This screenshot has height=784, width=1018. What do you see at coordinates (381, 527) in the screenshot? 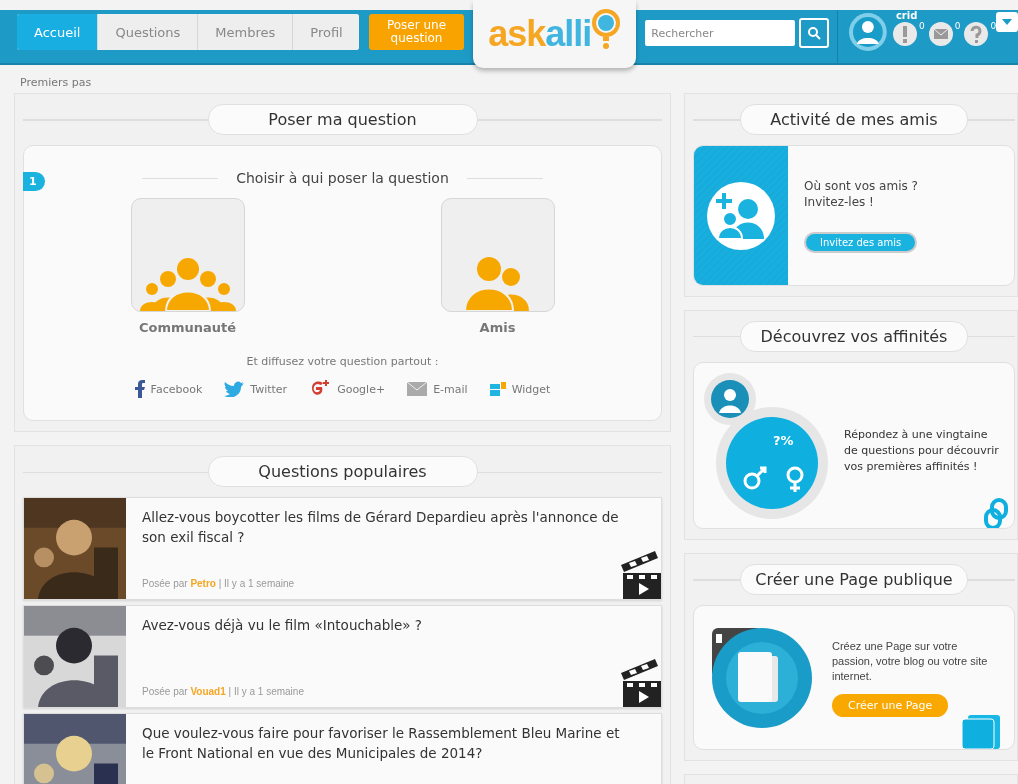
I see `question-title: Allez-vous boycotter les films de Gérard Depardieu après l'annonce de son exil fiscal ?` at bounding box center [381, 527].